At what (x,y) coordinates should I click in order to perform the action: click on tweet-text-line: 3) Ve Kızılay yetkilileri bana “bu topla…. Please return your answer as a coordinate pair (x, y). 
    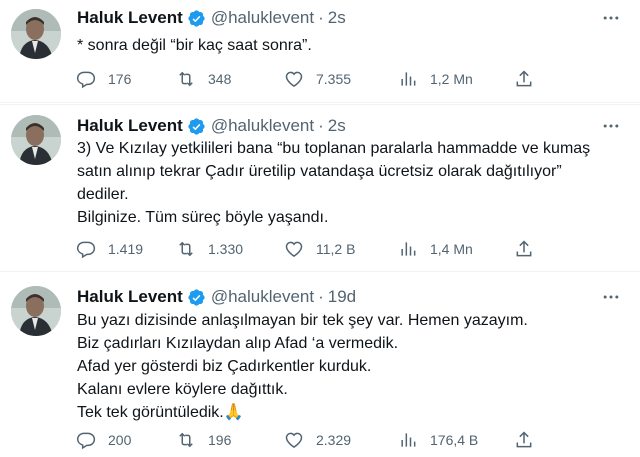
    Looking at the image, I should click on (334, 148).